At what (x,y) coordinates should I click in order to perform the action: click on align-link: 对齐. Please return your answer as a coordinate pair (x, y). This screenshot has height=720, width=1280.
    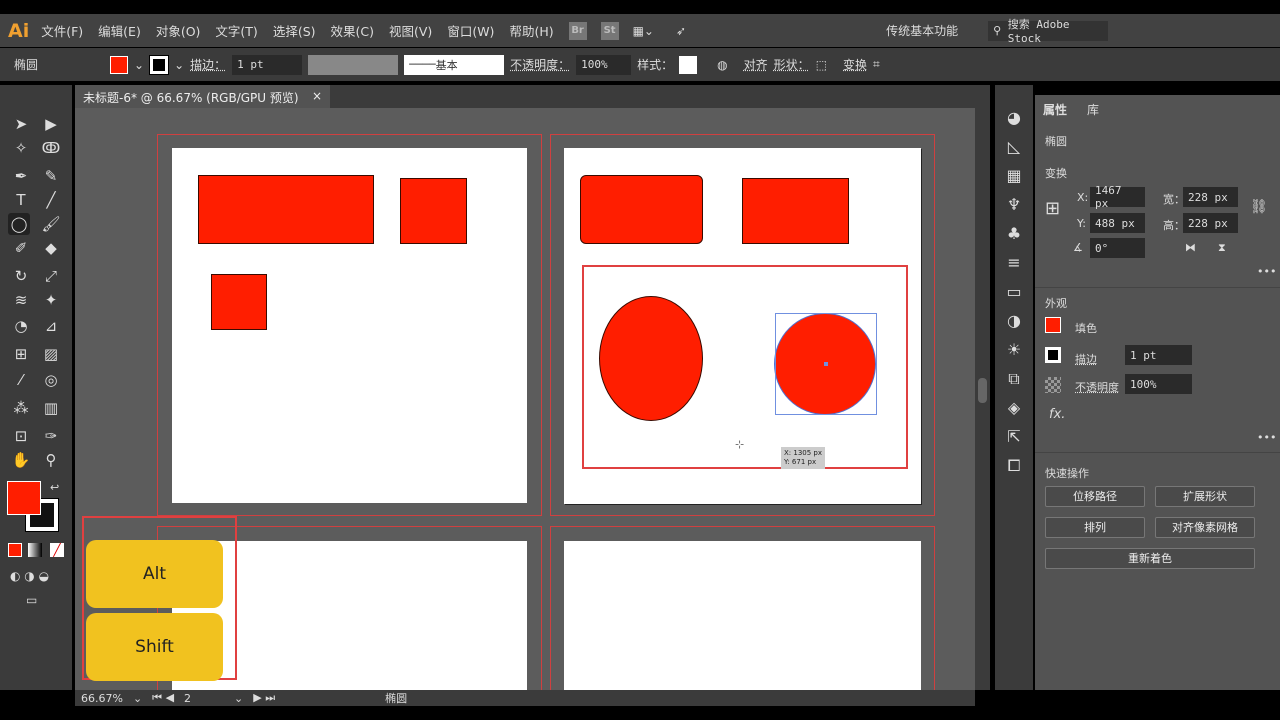
    Looking at the image, I should click on (756, 64).